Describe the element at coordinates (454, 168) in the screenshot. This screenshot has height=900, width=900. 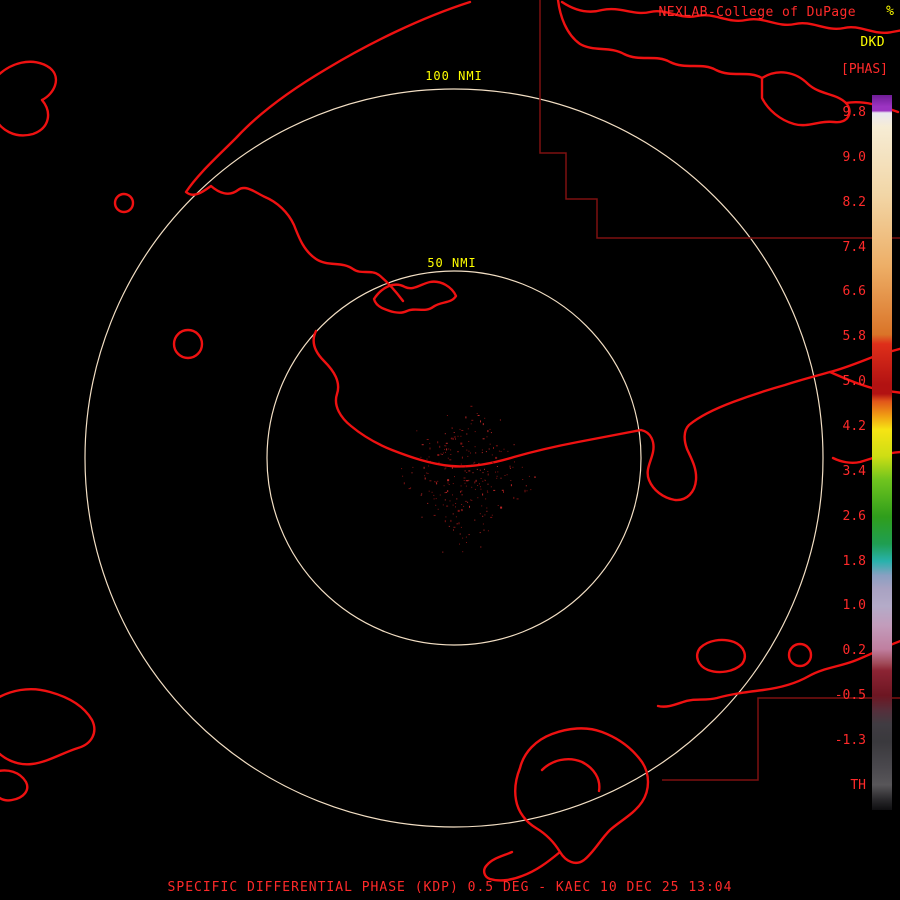
I see `ring-labels: 100 NMI 50 NMI` at that location.